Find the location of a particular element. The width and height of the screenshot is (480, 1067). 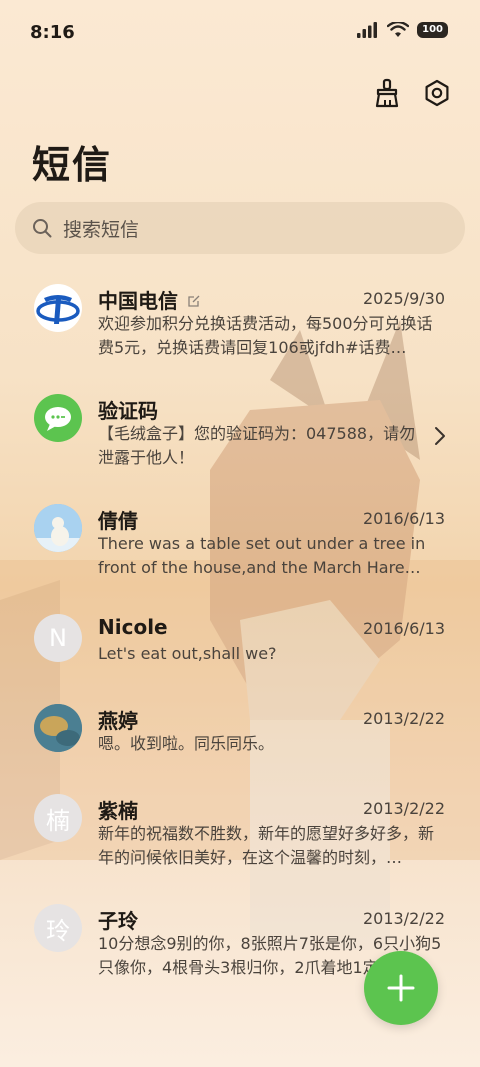

edit-icon is located at coordinates (194, 301).